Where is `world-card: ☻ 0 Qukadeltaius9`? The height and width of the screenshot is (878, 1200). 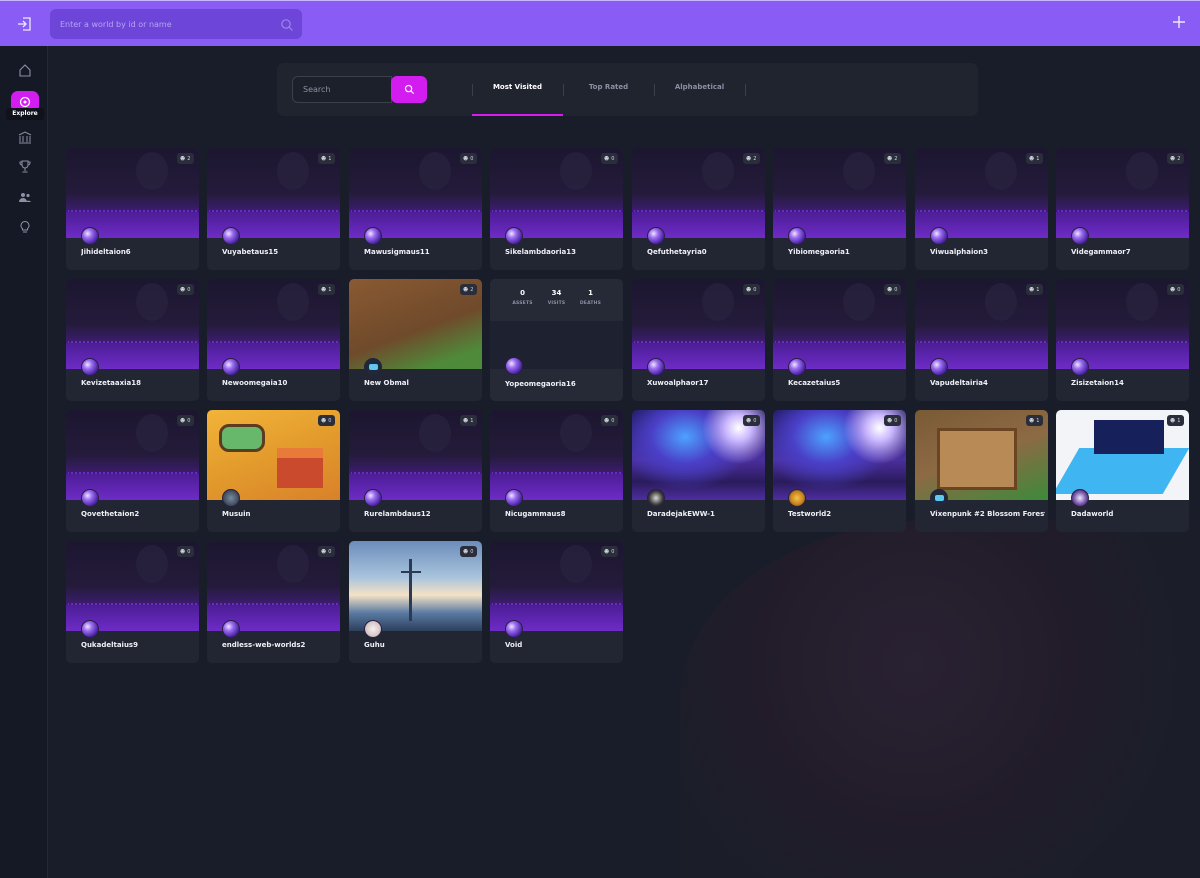 world-card: ☻ 0 Qukadeltaius9 is located at coordinates (132, 602).